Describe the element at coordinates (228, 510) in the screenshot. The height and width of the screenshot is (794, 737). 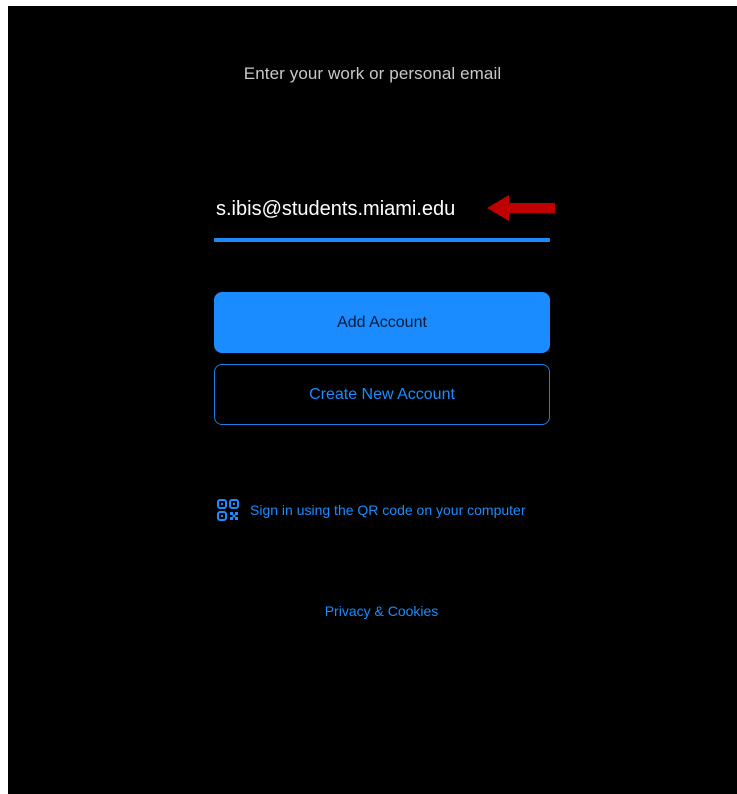
I see `qr-code-icon` at that location.